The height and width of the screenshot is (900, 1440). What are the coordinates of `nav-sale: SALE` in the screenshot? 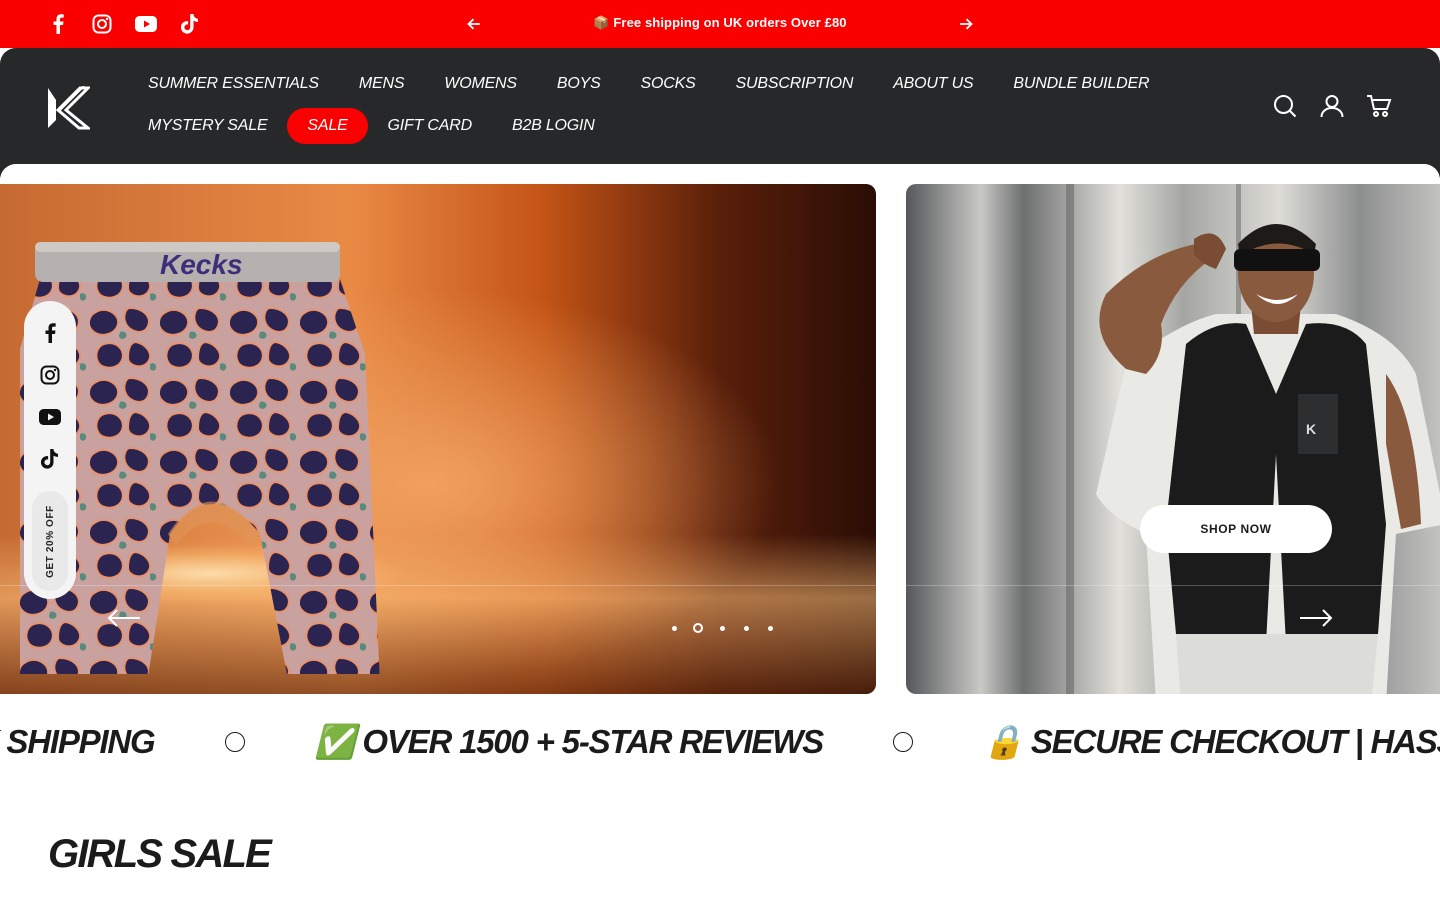 It's located at (327, 126).